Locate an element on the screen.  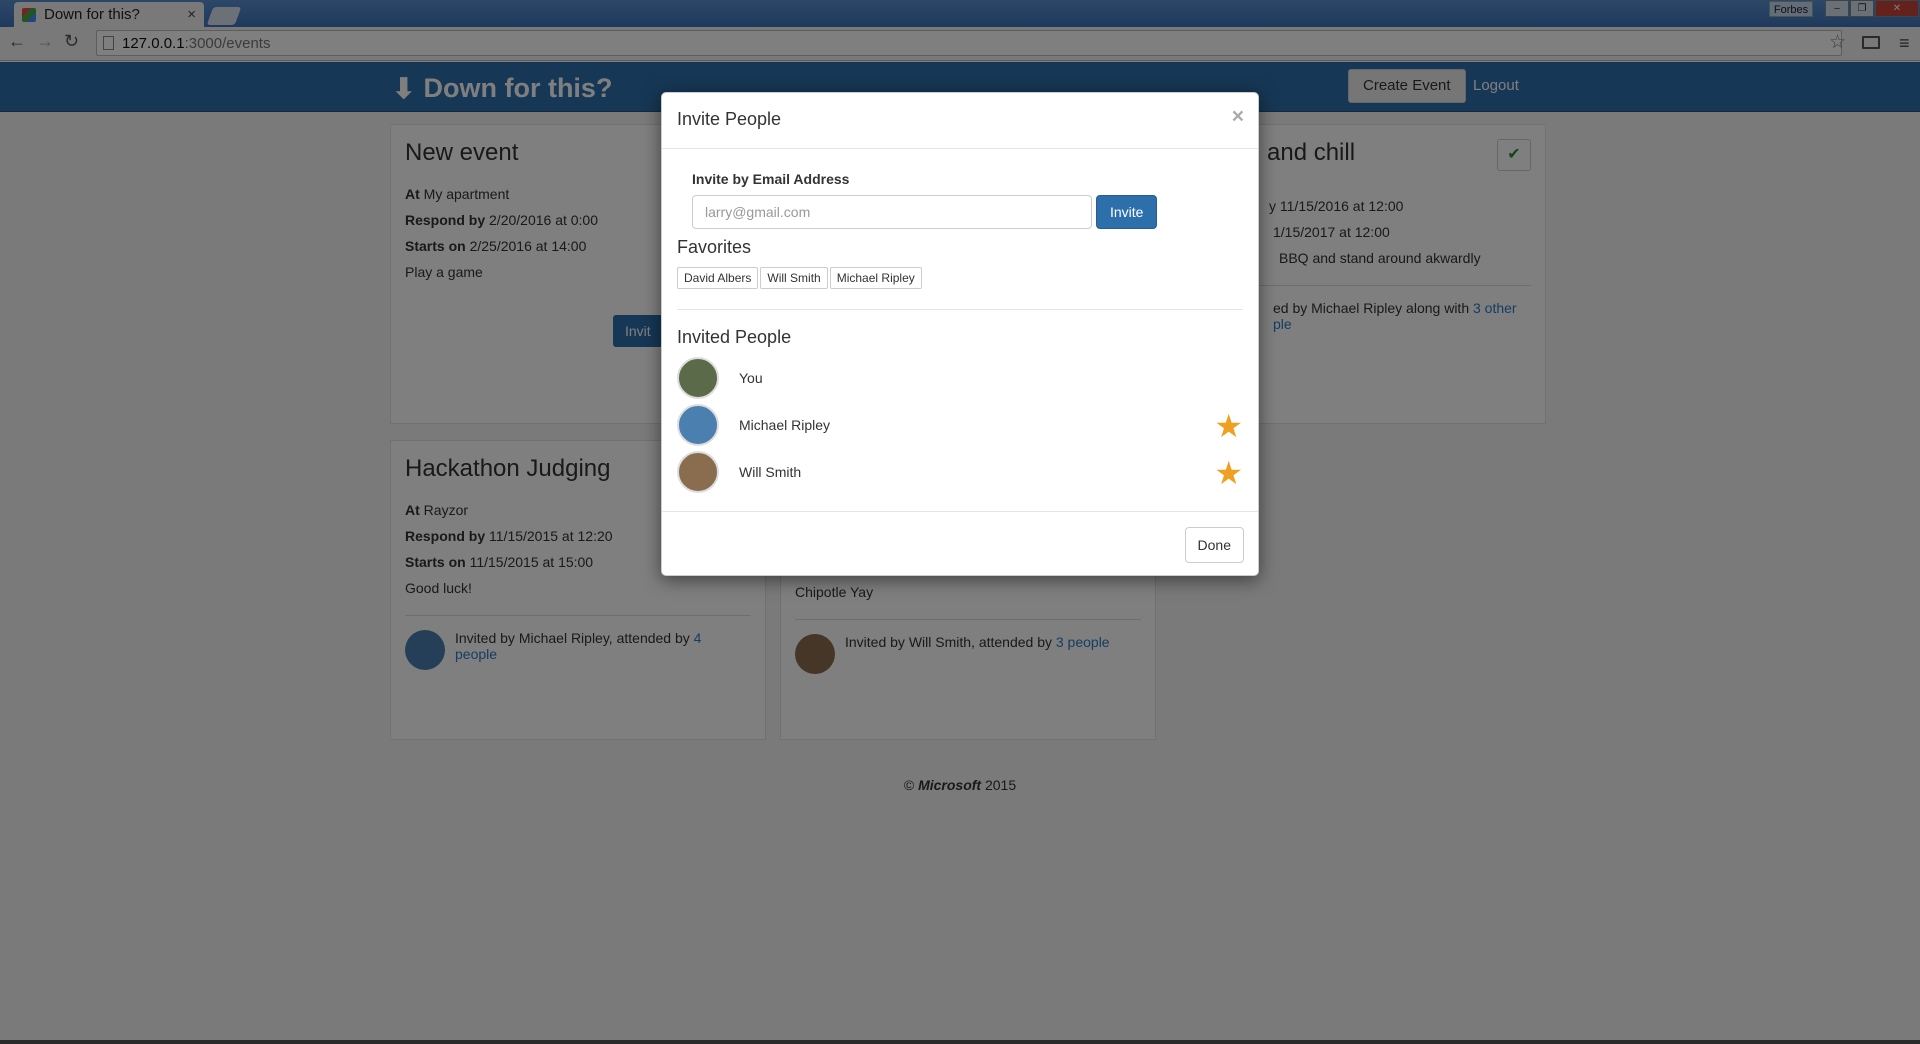
person-name: Michael Ripley is located at coordinates (785, 424).